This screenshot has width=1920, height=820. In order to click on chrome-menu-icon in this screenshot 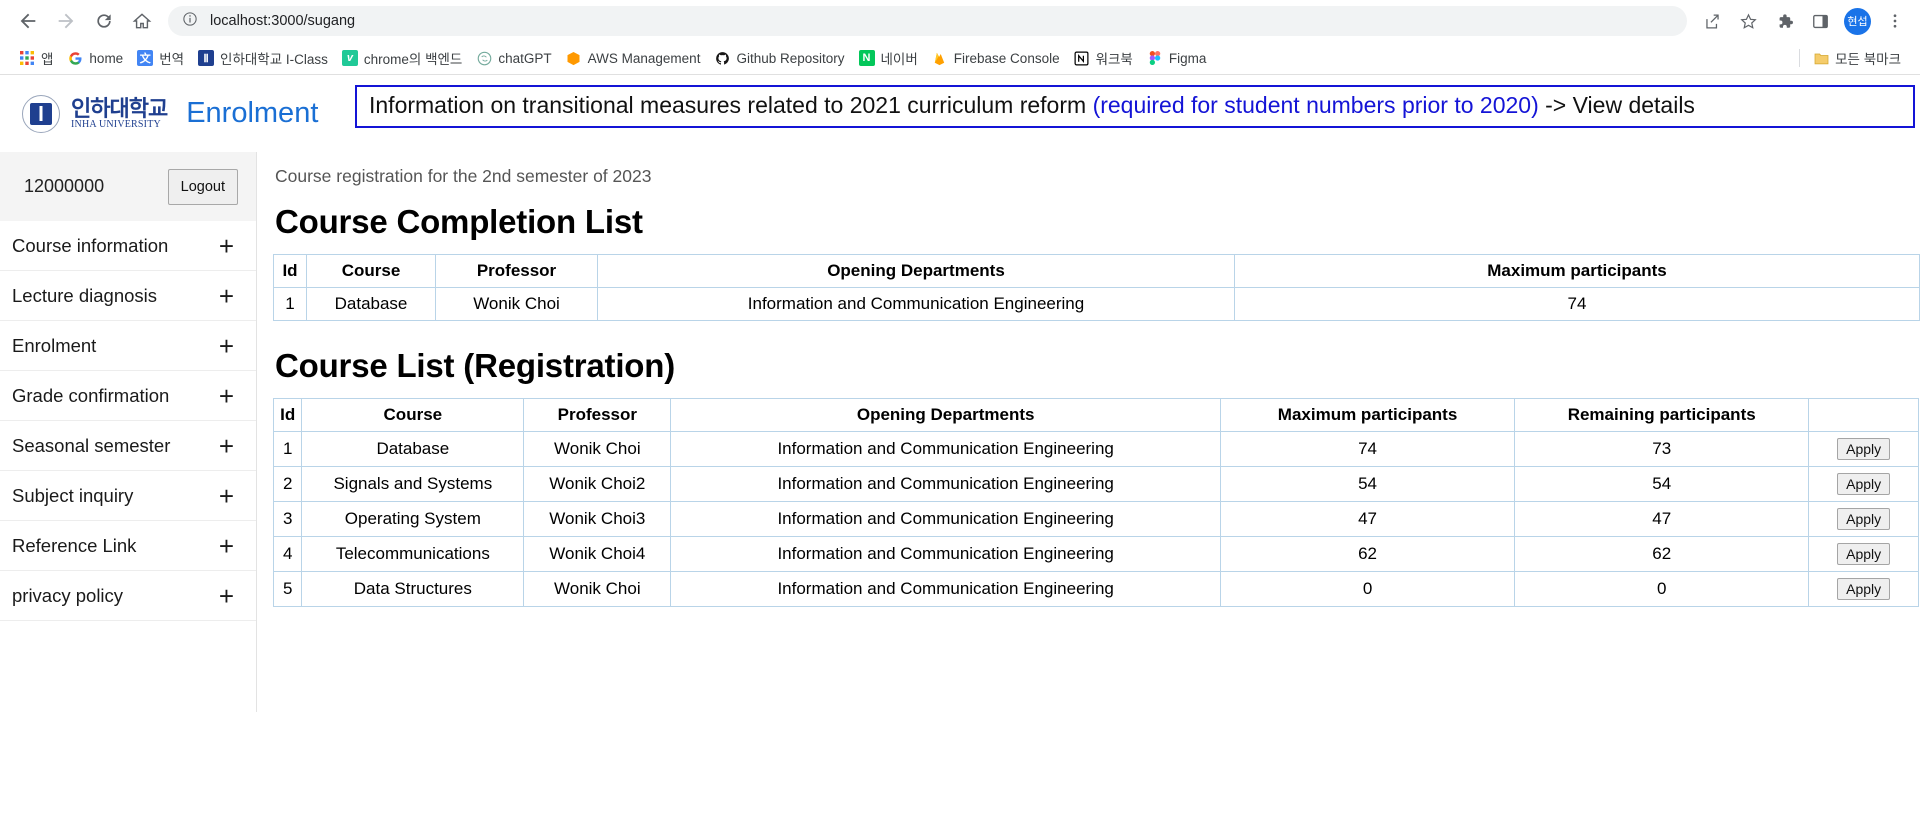, I will do `click(1895, 21)`.